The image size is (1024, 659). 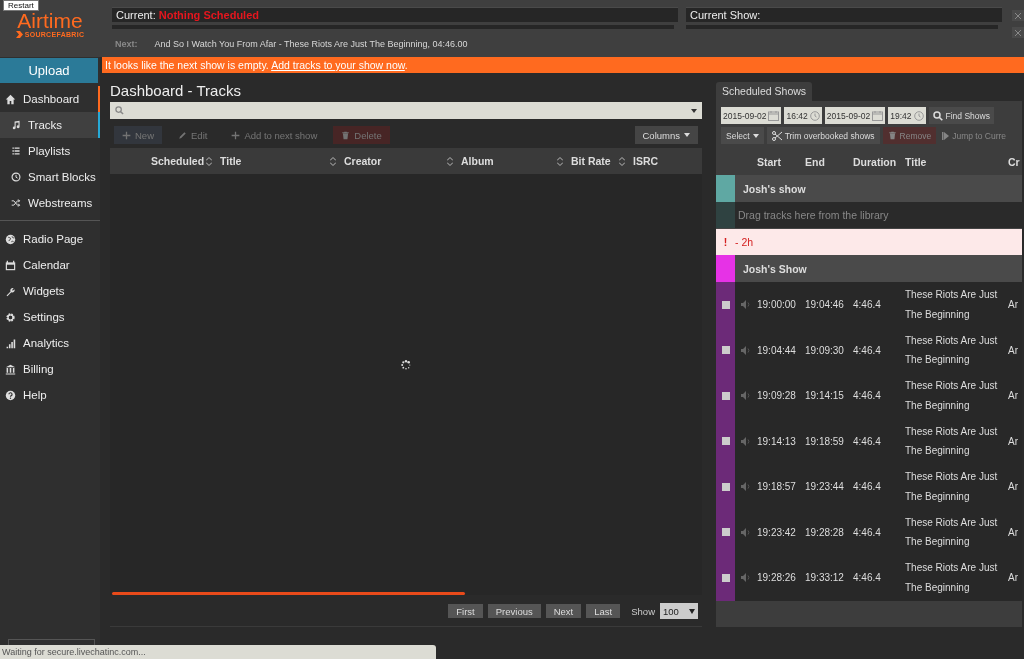 What do you see at coordinates (961, 115) in the screenshot?
I see `find-shows-button: Find Shows` at bounding box center [961, 115].